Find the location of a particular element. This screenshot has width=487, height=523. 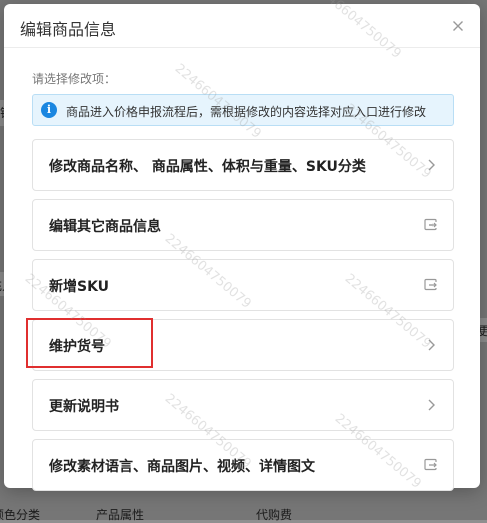

info-alert: i 商品进入价格申报流程后，需根据修改的内容选择对应入口进行修改 is located at coordinates (243, 110).